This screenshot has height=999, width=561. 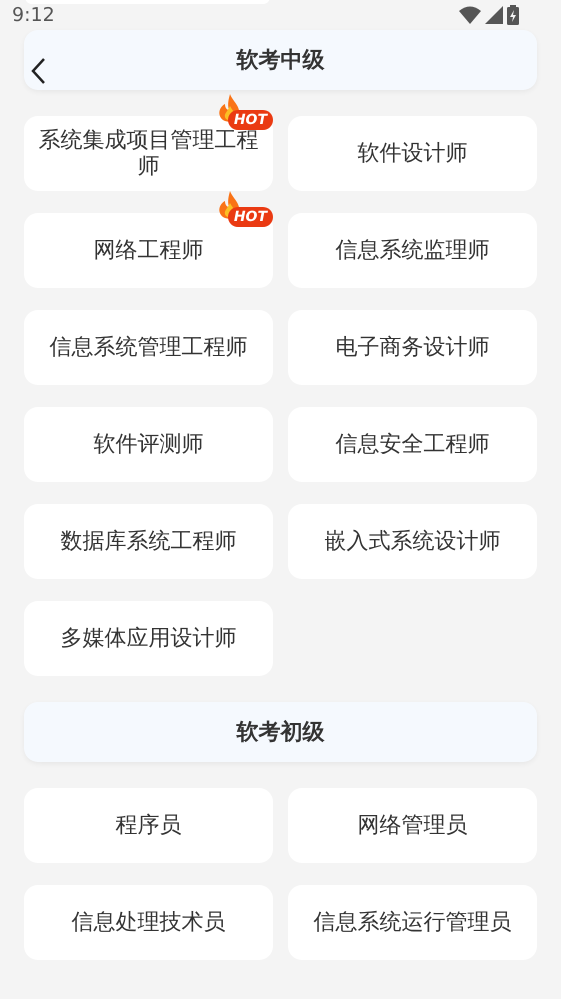 What do you see at coordinates (148, 444) in the screenshot?
I see `category-card: 软件评测师` at bounding box center [148, 444].